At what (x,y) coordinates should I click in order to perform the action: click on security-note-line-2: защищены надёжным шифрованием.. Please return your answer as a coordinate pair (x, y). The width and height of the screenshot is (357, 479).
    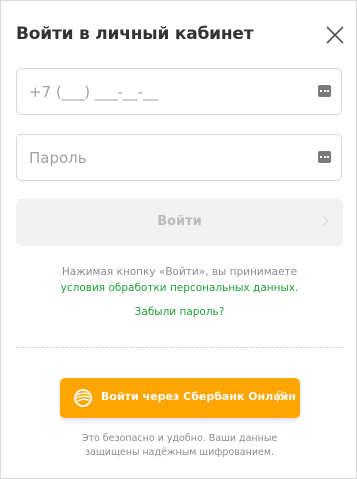
    Looking at the image, I should click on (179, 452).